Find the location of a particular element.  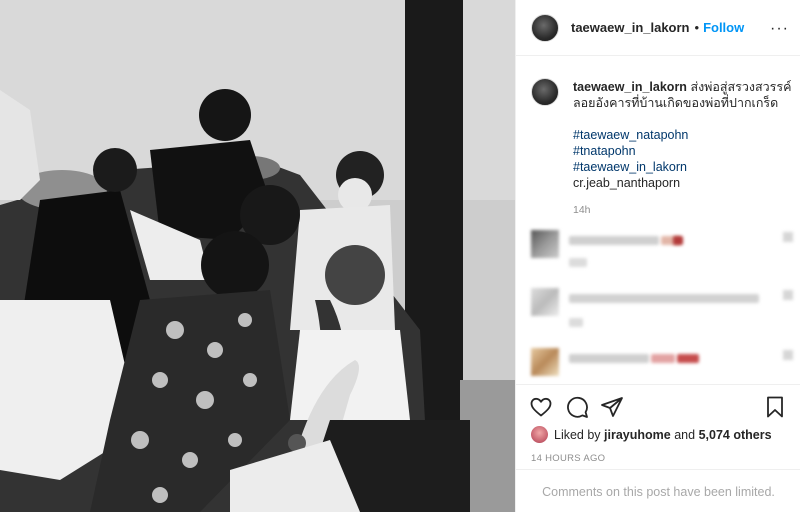

author-avatar is located at coordinates (545, 27).